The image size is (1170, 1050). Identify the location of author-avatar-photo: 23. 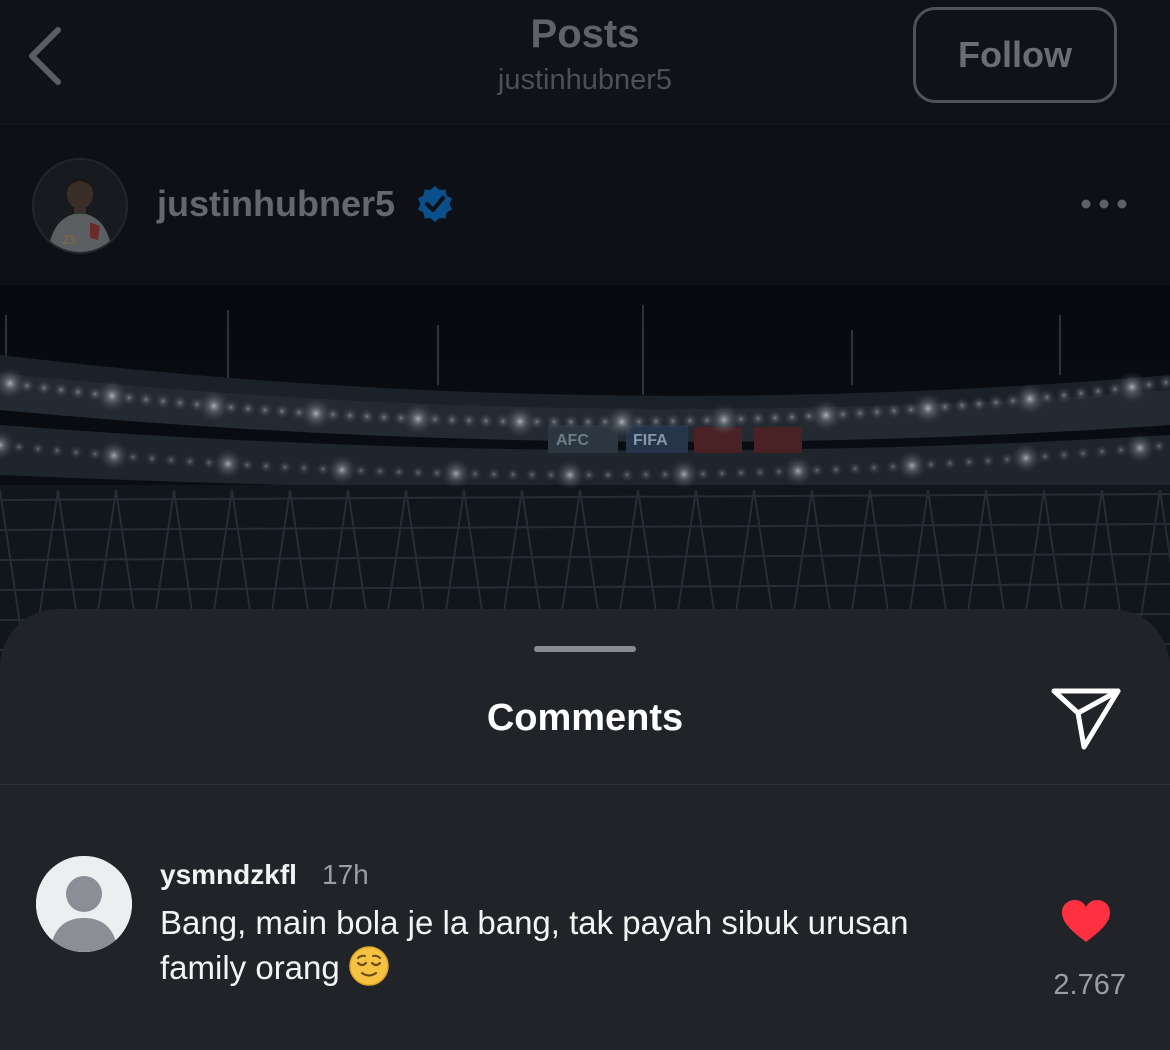
(80, 206).